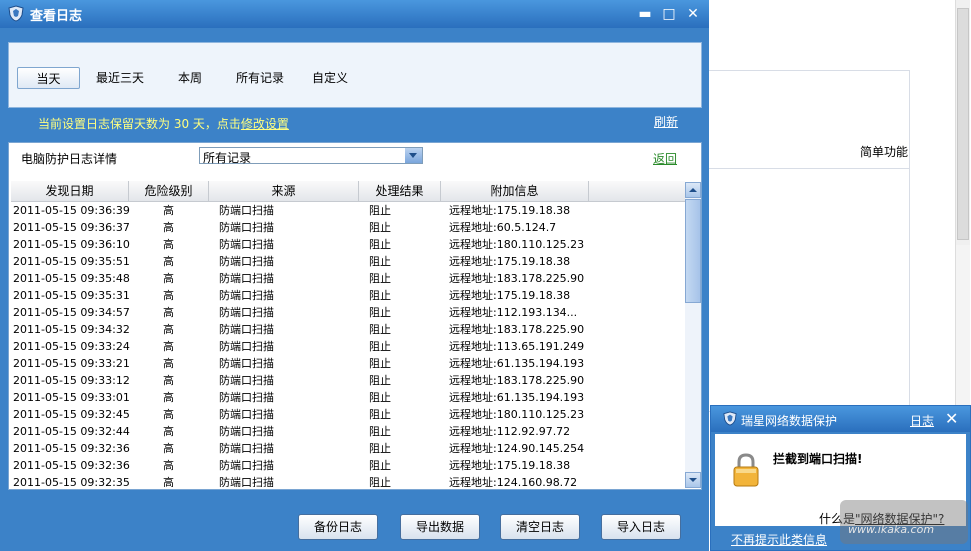  Describe the element at coordinates (517, 244) in the screenshot. I see `cell-extra-info: 远程地址:180.110.125.23` at that location.